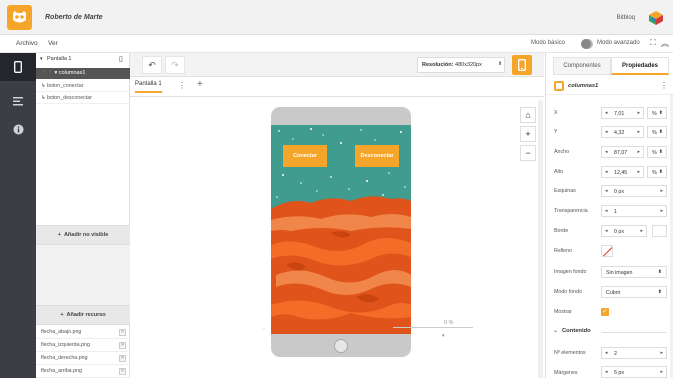  Describe the element at coordinates (563, 312) in the screenshot. I see `prop-label-show: Mostrar` at that location.